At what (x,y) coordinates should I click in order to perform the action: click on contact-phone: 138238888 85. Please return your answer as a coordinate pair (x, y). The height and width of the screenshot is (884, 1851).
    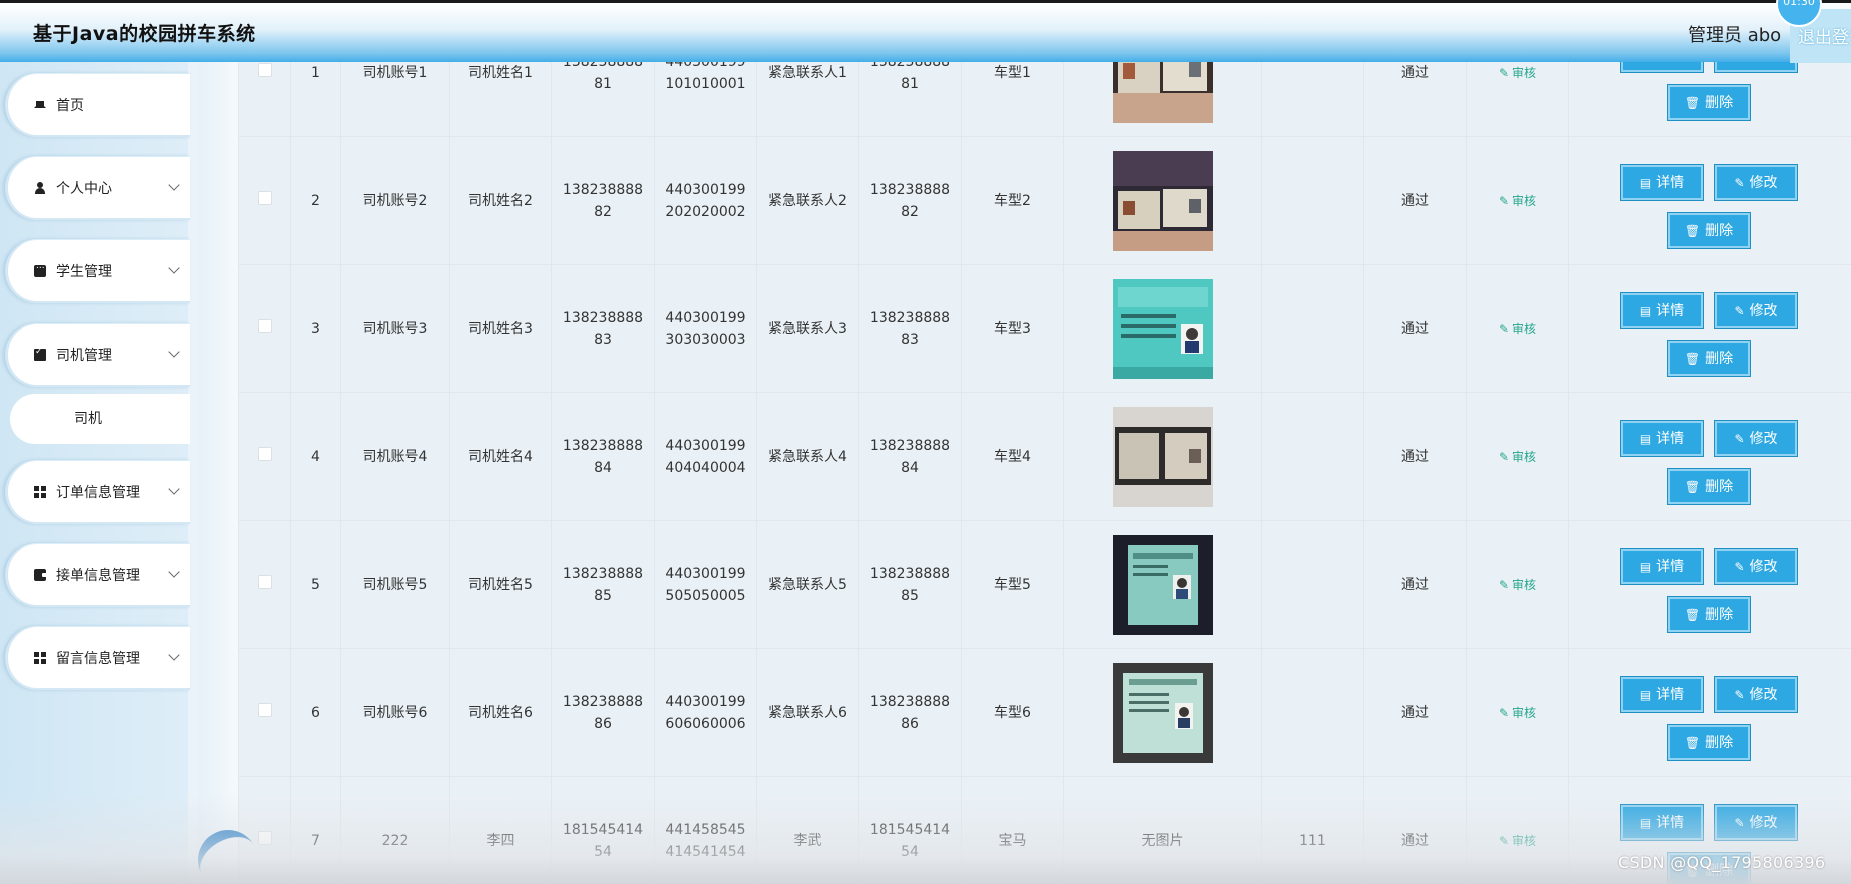
    Looking at the image, I should click on (910, 584).